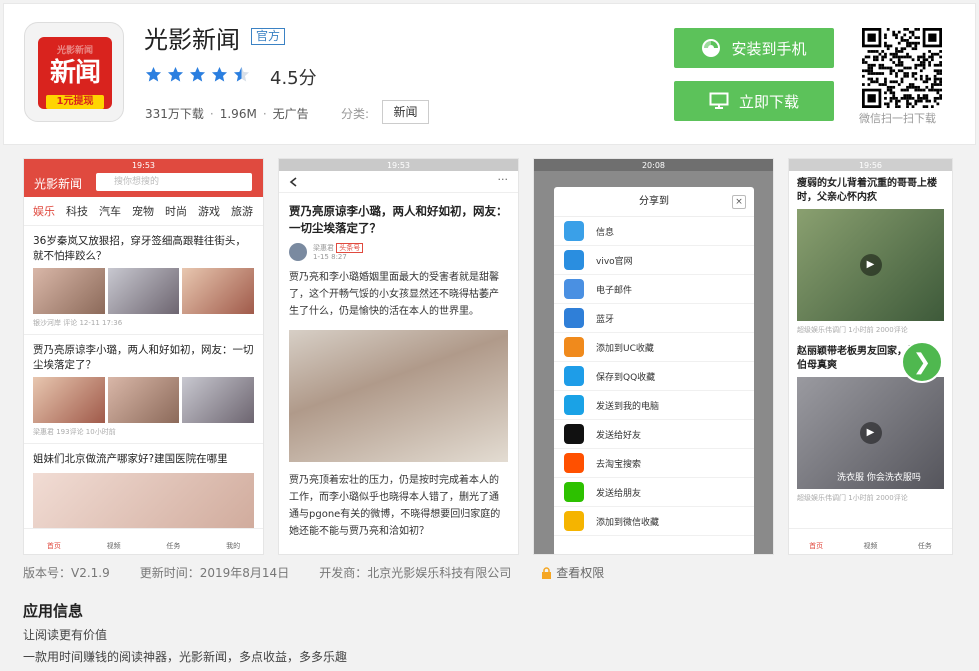  What do you see at coordinates (654, 492) in the screenshot?
I see `share-item: 发送给朋友` at bounding box center [654, 492].